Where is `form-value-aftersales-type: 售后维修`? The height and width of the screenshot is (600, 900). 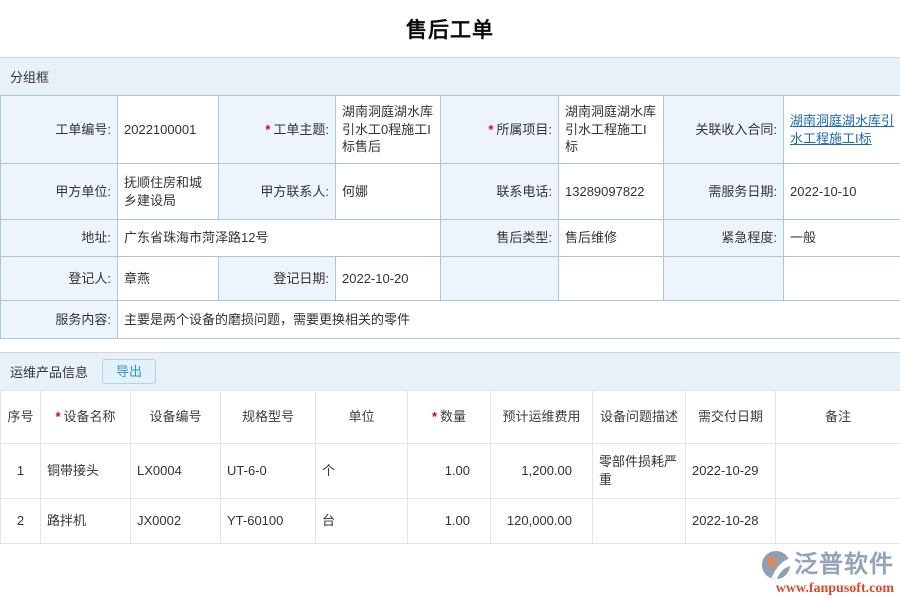
form-value-aftersales-type: 售后维修 is located at coordinates (611, 238).